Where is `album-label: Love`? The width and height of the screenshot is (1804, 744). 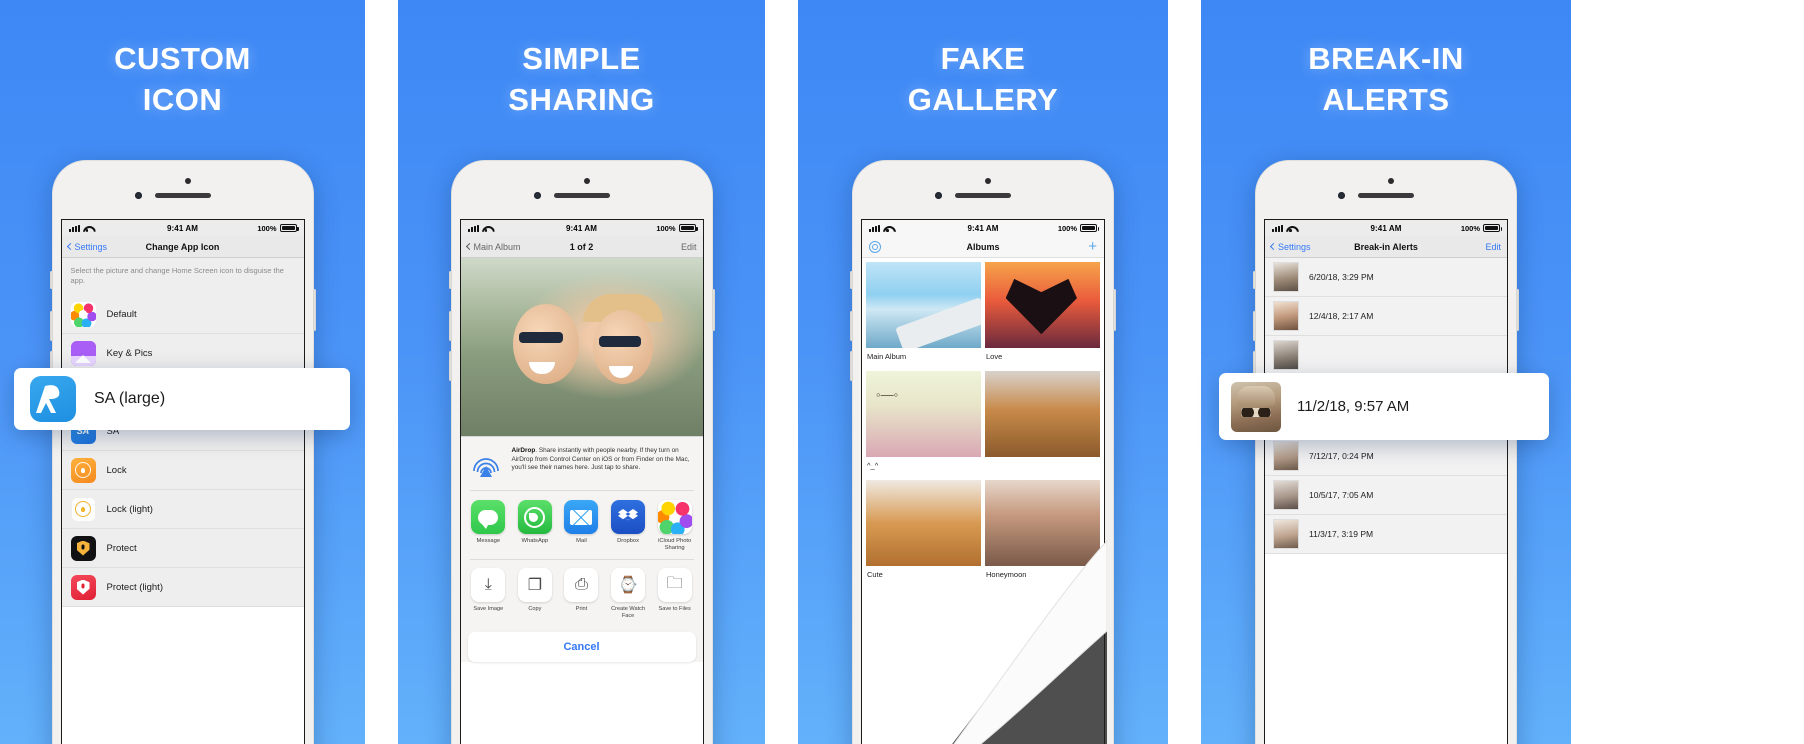 album-label: Love is located at coordinates (994, 356).